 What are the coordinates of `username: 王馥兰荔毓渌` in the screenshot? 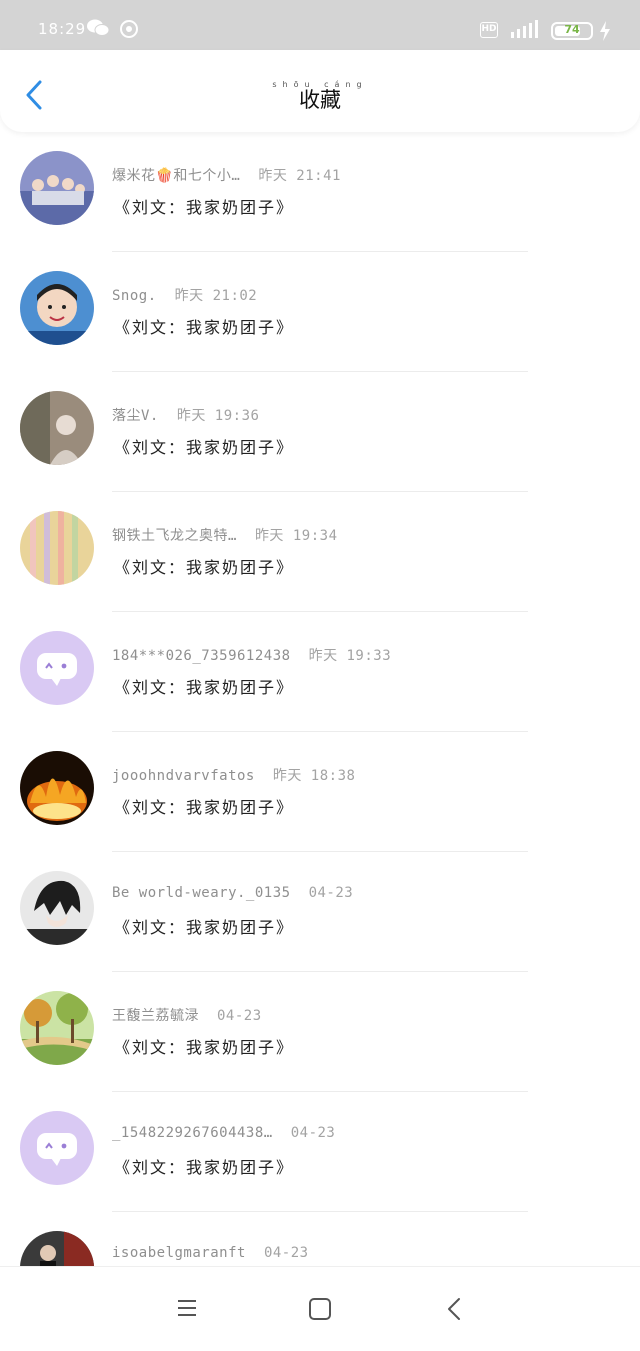 It's located at (155, 1016).